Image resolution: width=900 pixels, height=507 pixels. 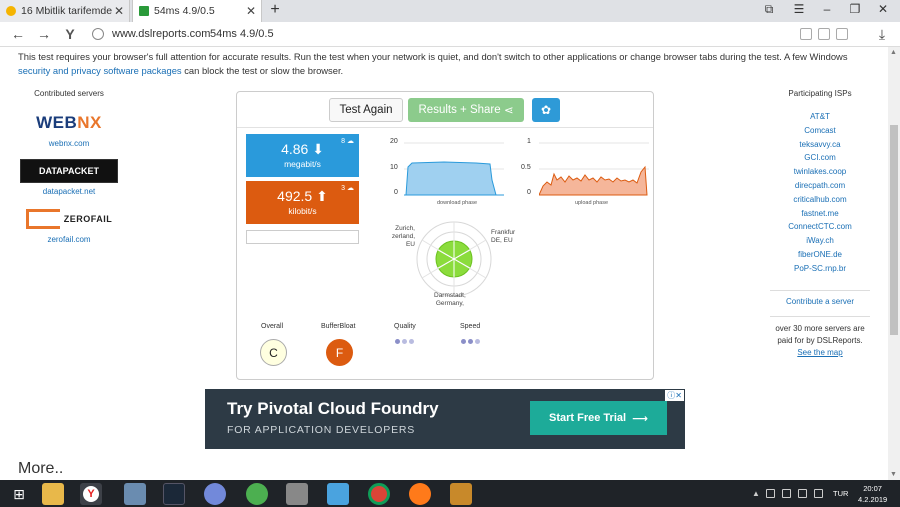 I want to click on settings-button: ✿, so click(x=546, y=110).